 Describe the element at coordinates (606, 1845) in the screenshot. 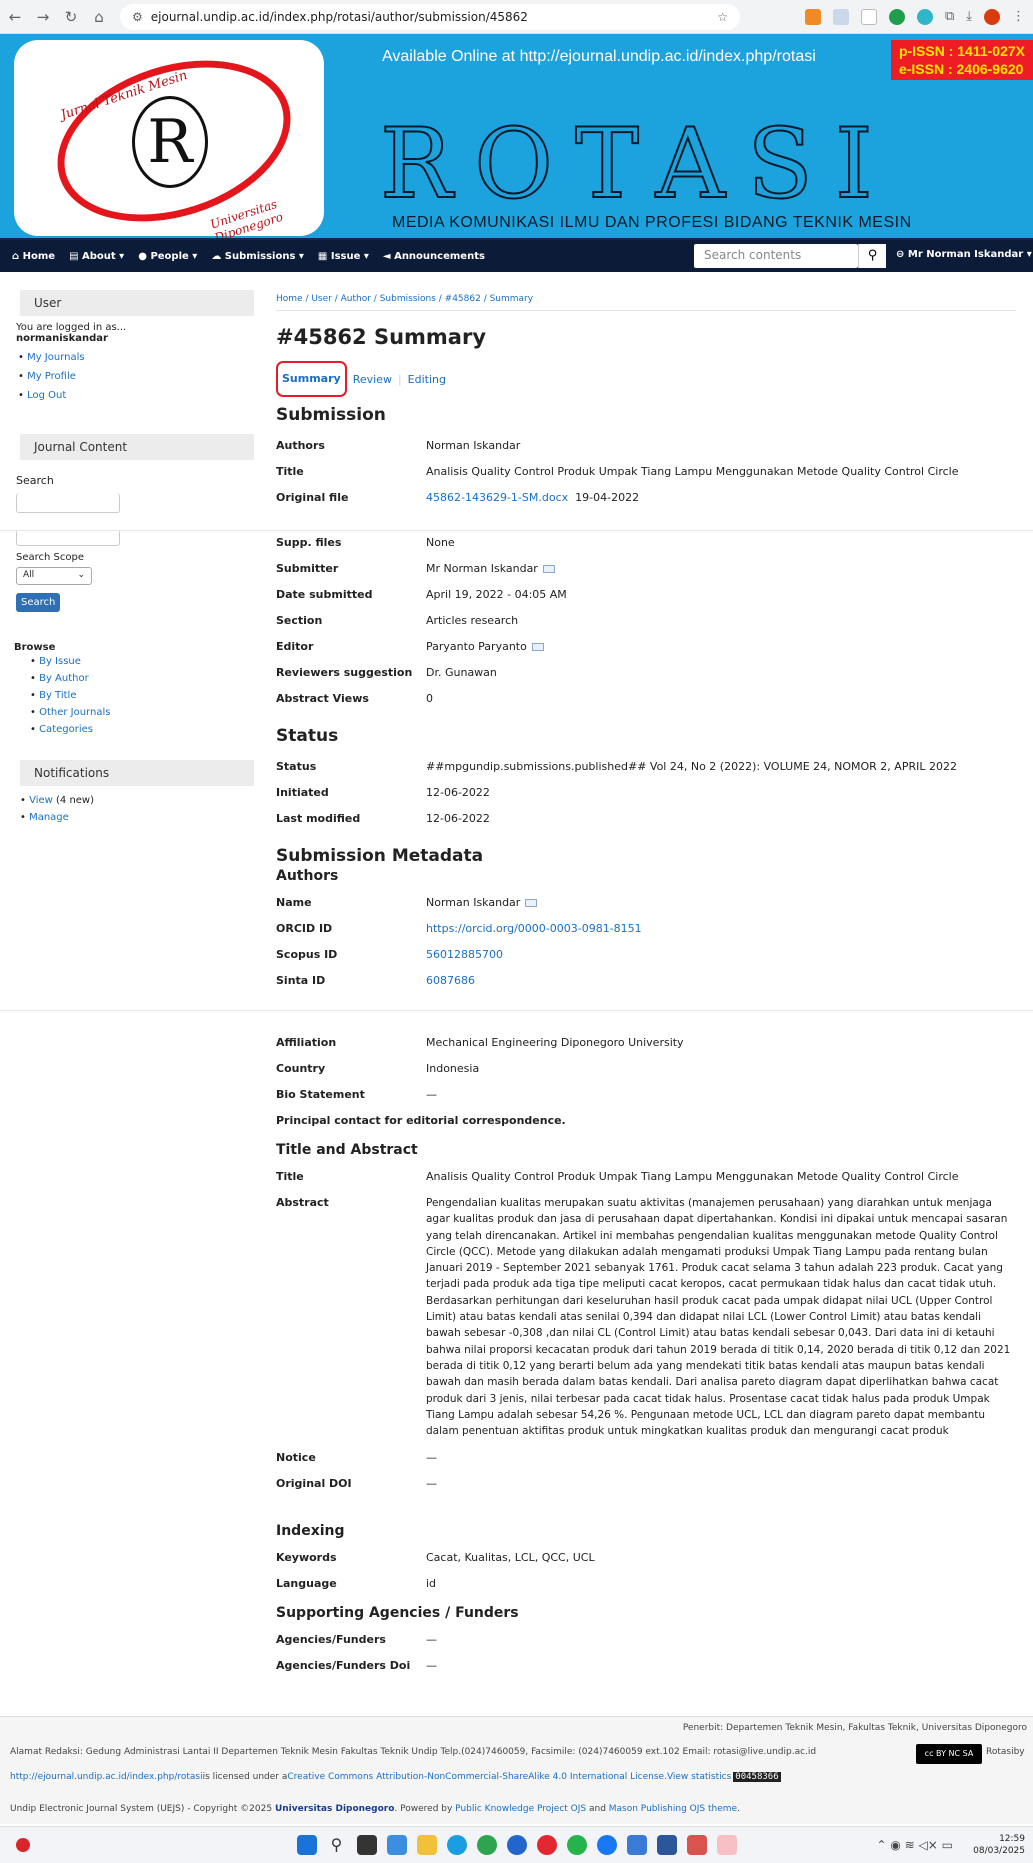

I see `facebook-icon` at that location.